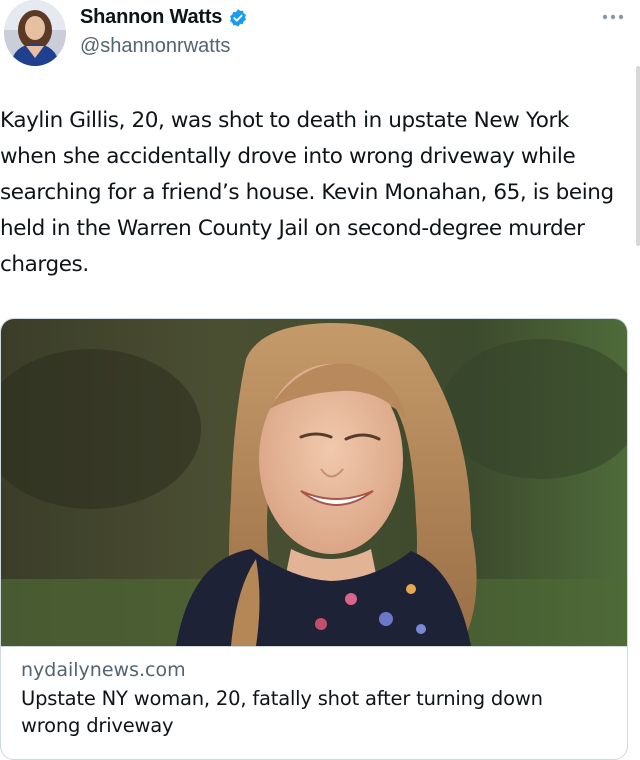 This screenshot has width=640, height=760. Describe the element at coordinates (103, 670) in the screenshot. I see `link-card-domain: nydailynews.com` at that location.